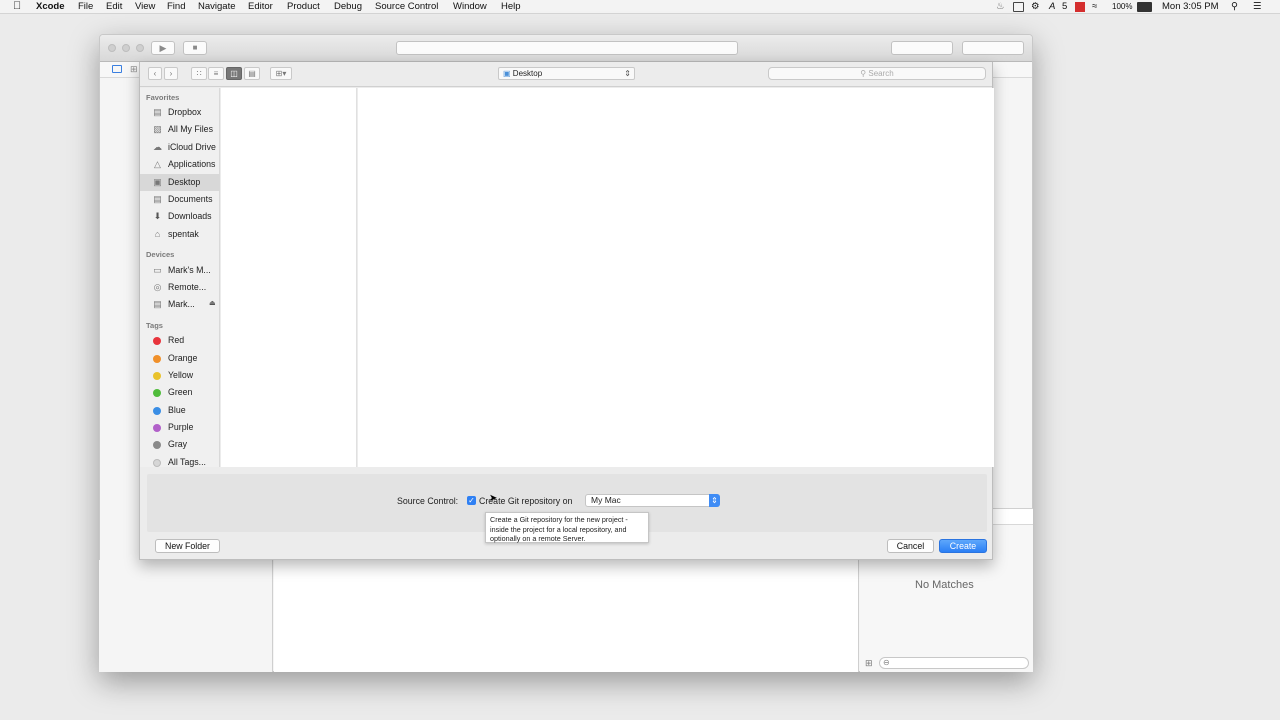 The width and height of the screenshot is (1280, 720). What do you see at coordinates (1080, 7) in the screenshot?
I see `red-status-icon` at bounding box center [1080, 7].